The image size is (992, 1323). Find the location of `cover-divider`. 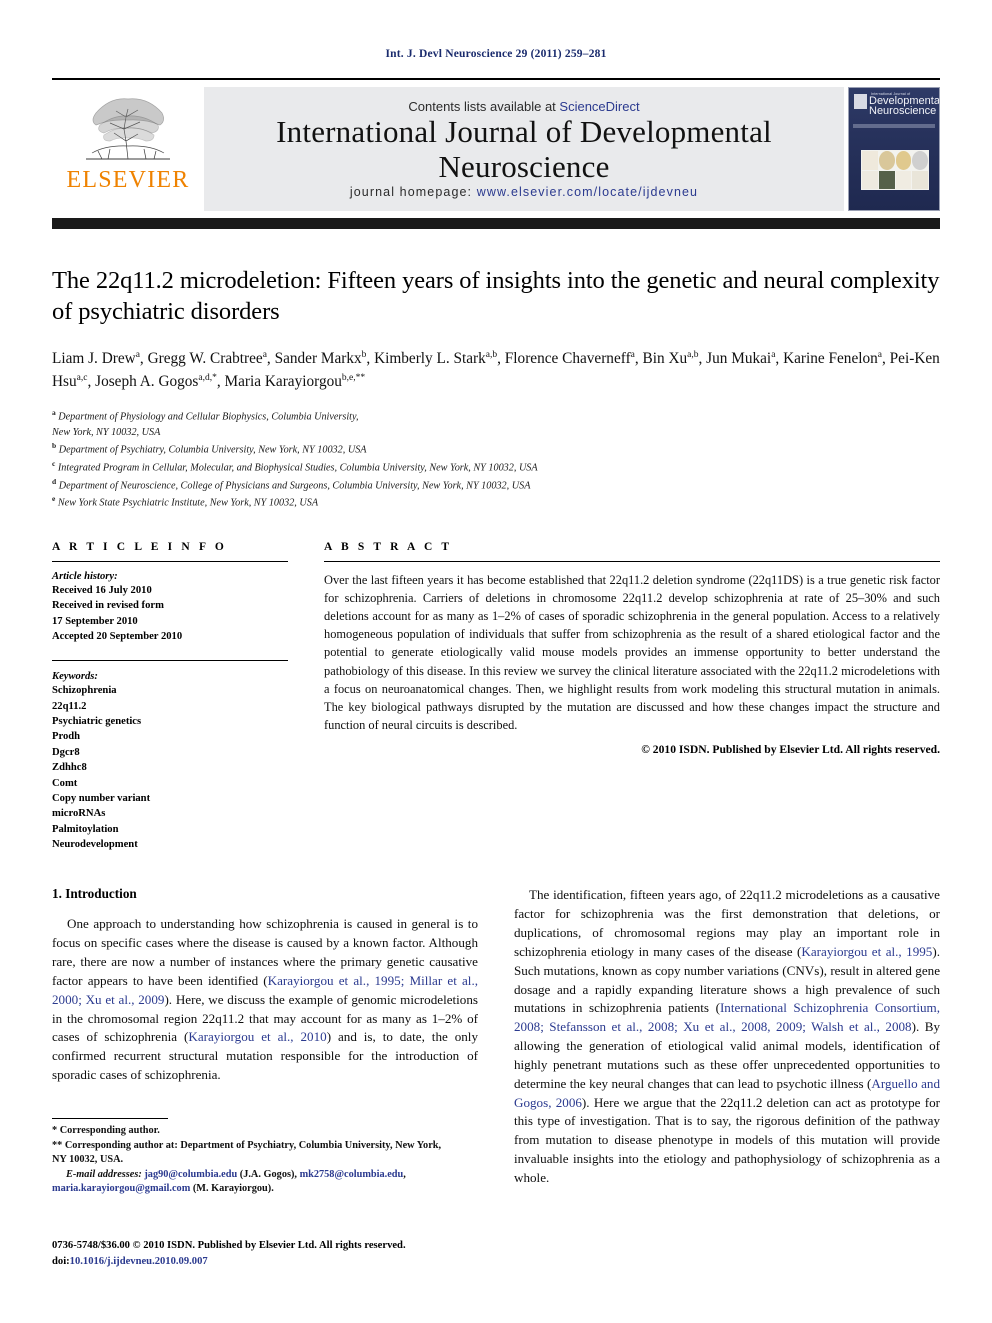

cover-divider is located at coordinates (894, 126).